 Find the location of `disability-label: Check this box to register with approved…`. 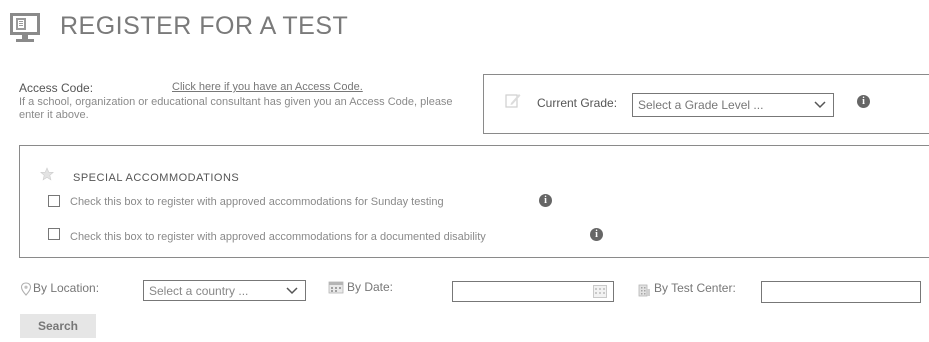

disability-label: Check this box to register with approved… is located at coordinates (278, 237).